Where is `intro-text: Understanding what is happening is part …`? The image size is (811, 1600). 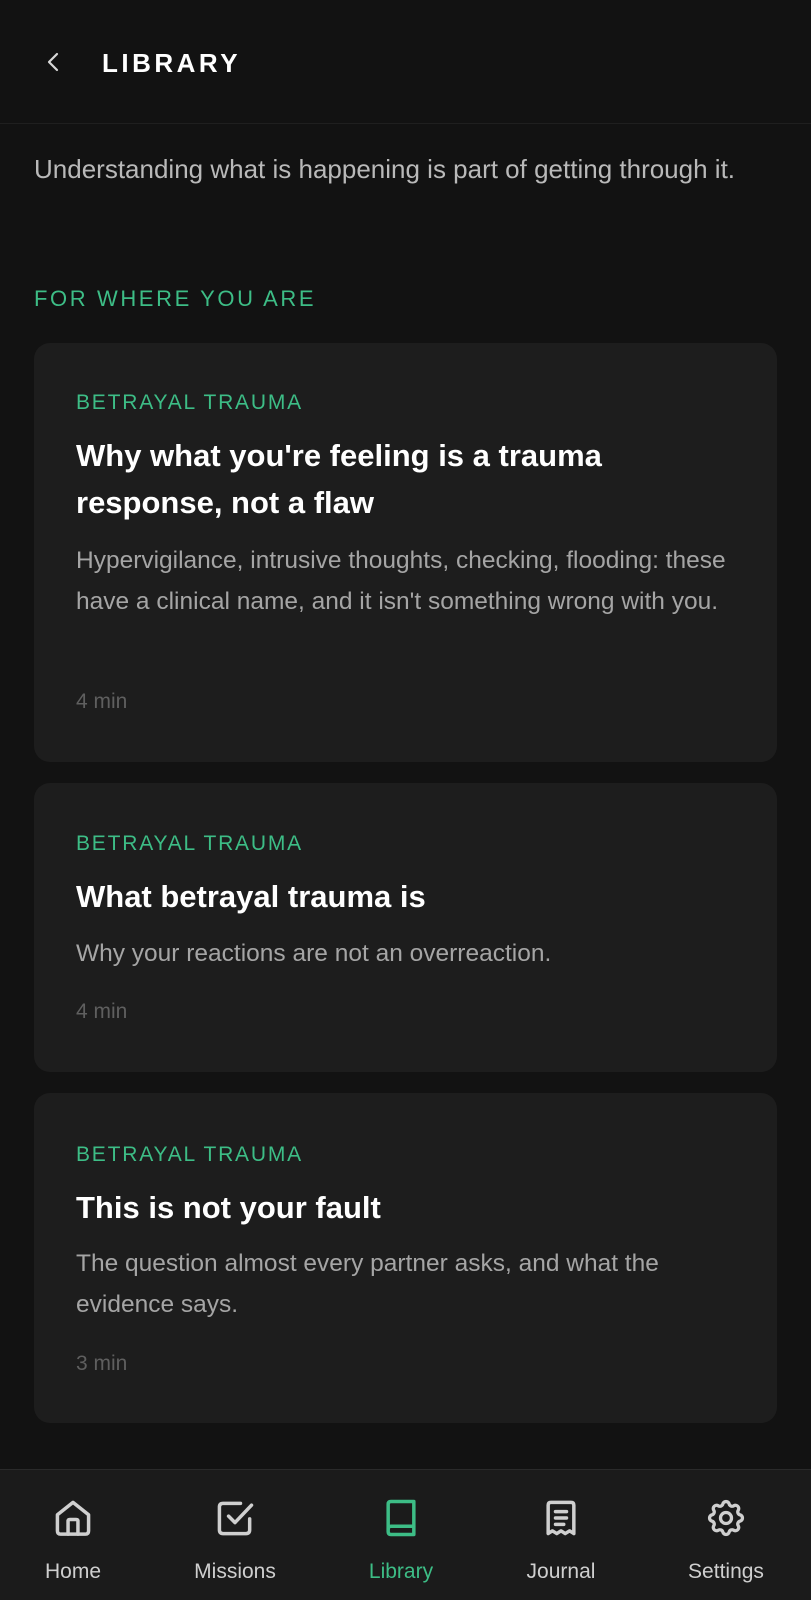 intro-text: Understanding what is happening is part … is located at coordinates (385, 169).